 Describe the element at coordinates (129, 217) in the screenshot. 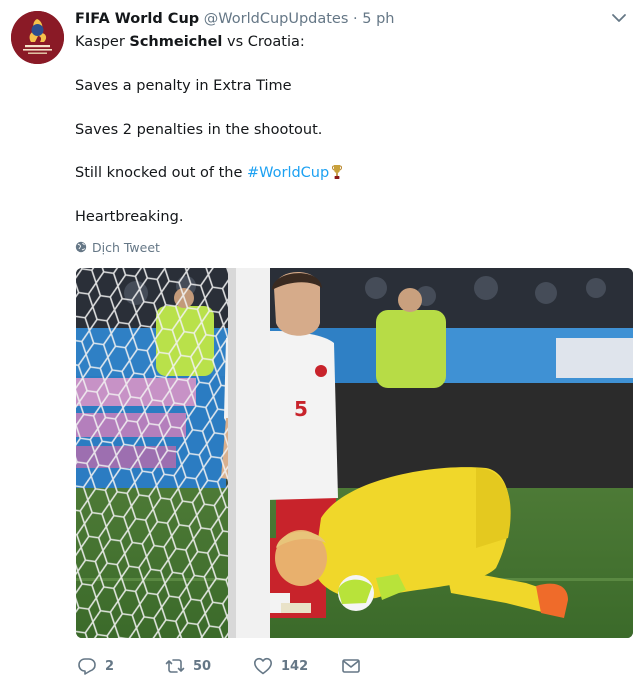

I see `tweet-line: Heartbreaking.` at that location.